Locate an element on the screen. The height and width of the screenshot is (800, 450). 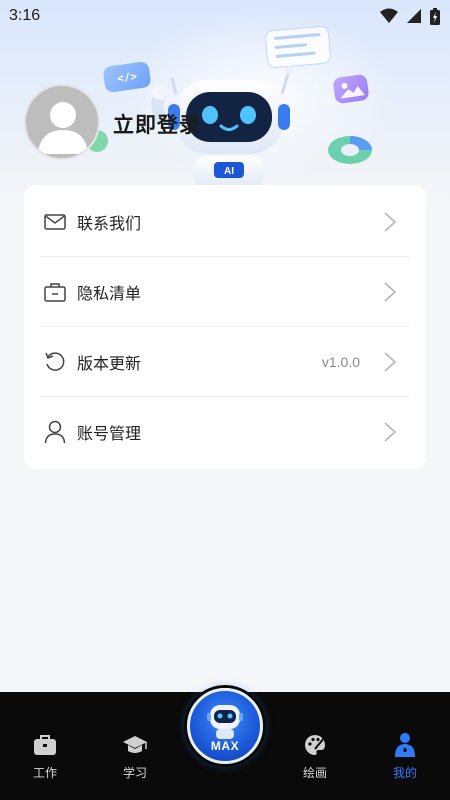
nav-item-mine: 我的 is located at coordinates (405, 746).